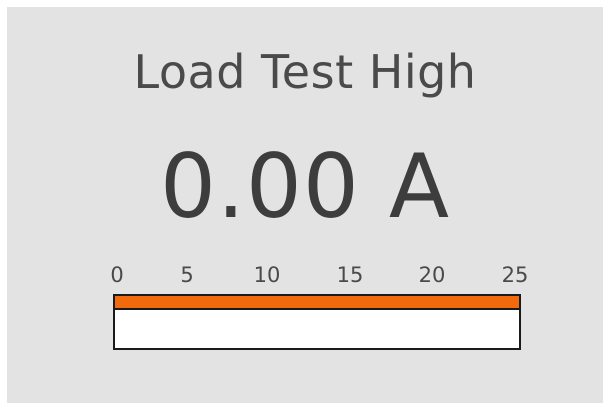 This screenshot has width=612, height=411. Describe the element at coordinates (305, 72) in the screenshot. I see `meter-title: Load Test High` at that location.